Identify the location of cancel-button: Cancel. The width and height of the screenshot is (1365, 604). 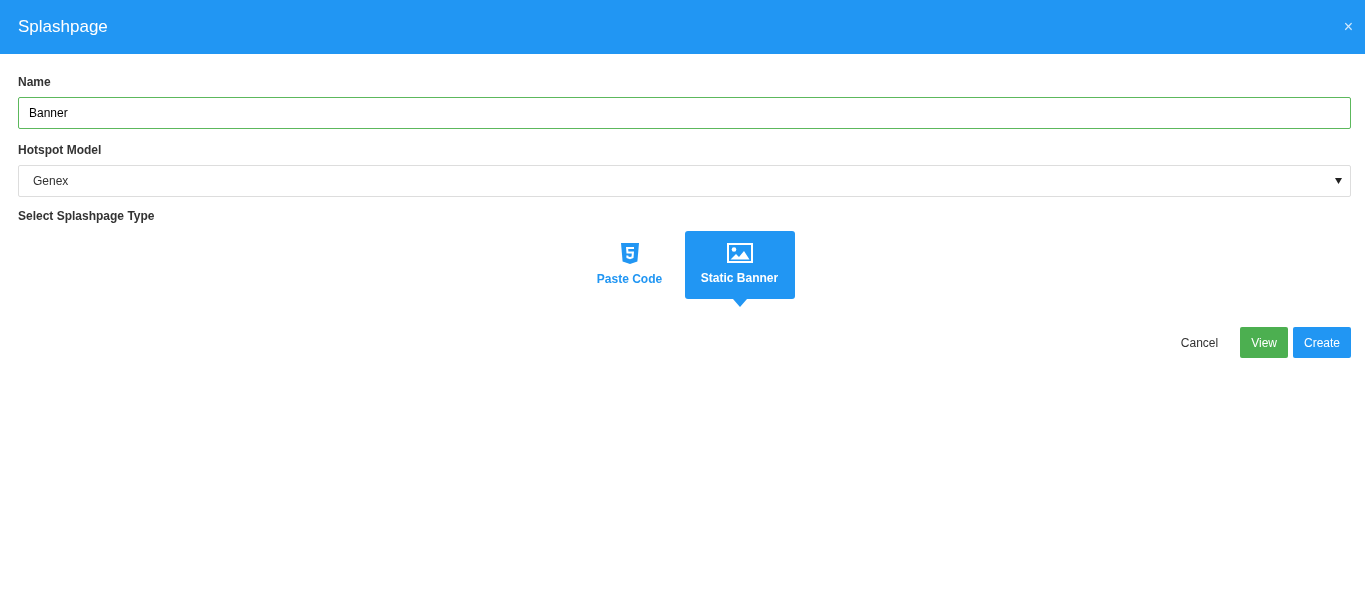
(1199, 342).